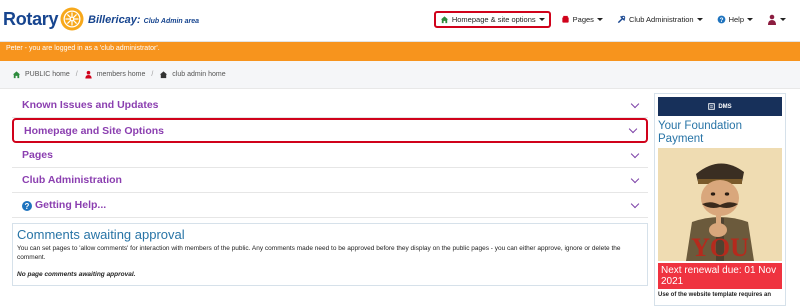  I want to click on nav-help: ? Help, so click(735, 19).